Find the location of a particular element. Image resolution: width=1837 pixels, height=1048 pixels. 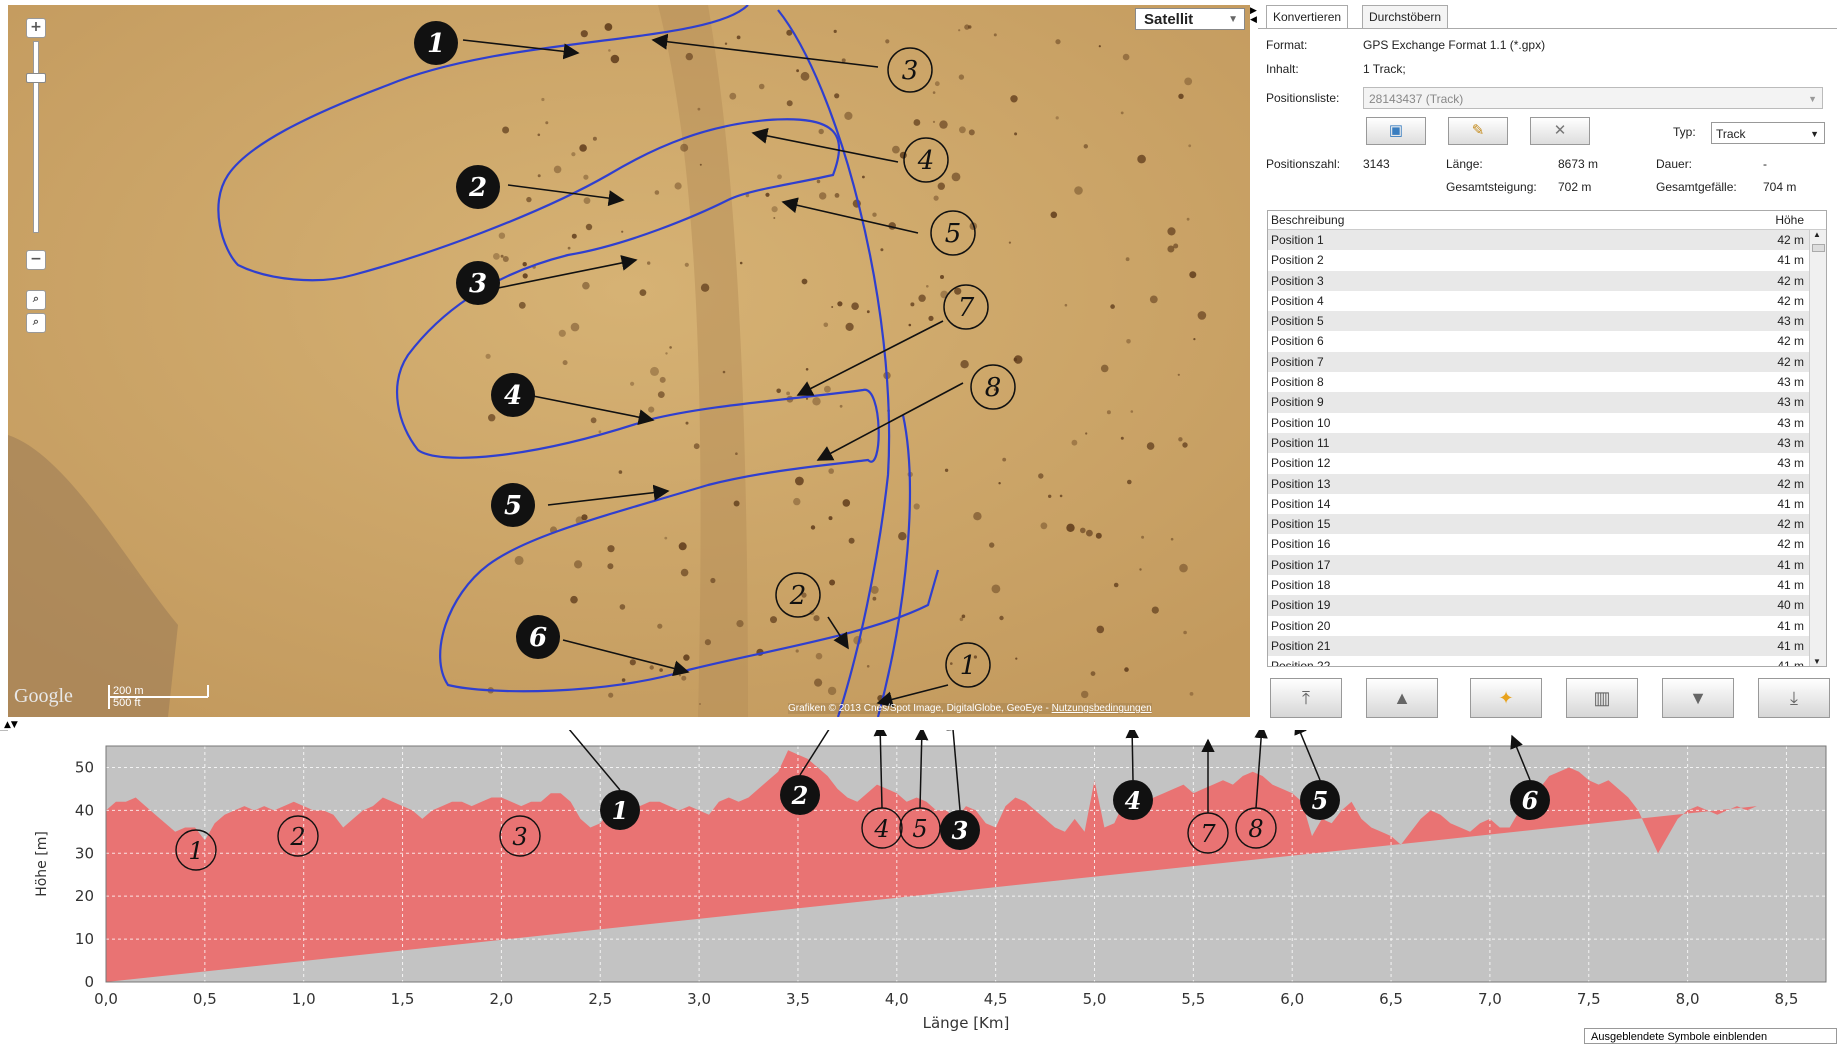

list-header: Beschreibung Höhe is located at coordinates (1547, 220).